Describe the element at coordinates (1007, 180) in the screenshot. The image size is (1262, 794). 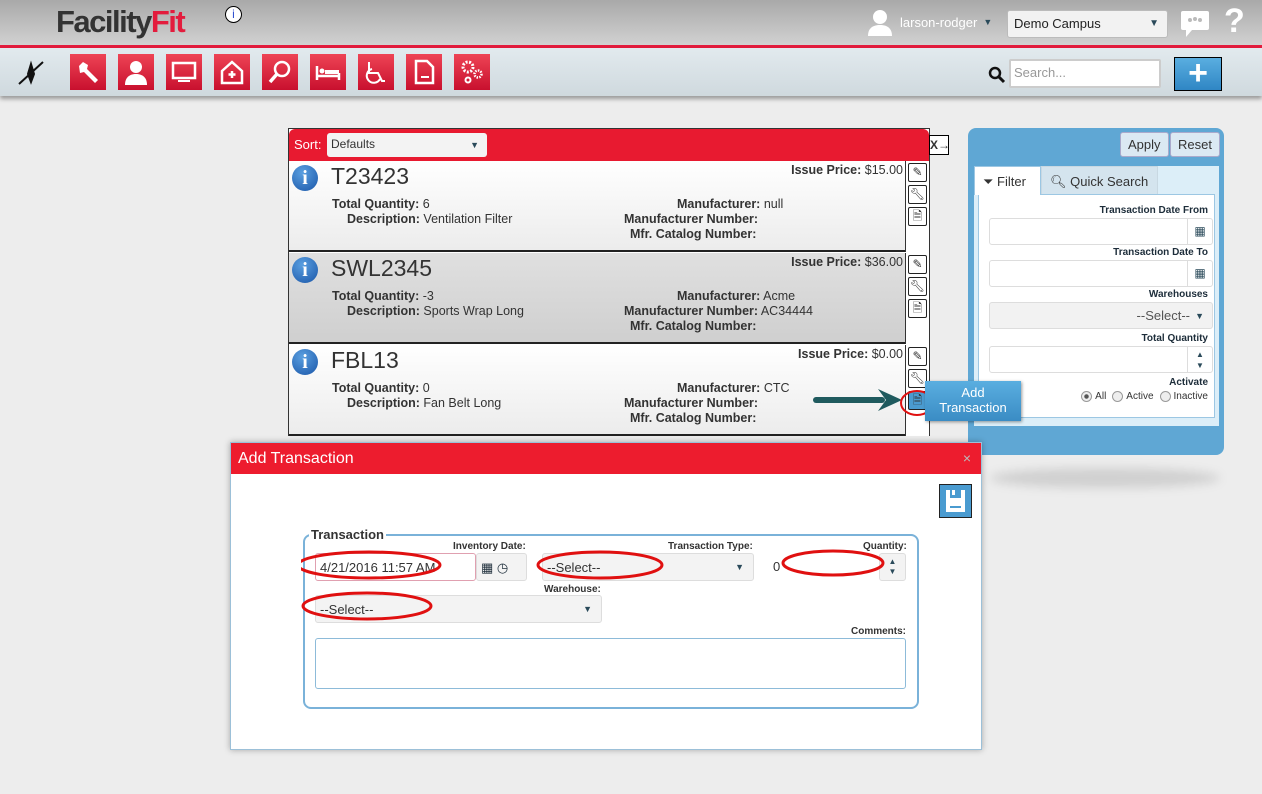
I see `tab-filter: ⏷ Filter` at that location.